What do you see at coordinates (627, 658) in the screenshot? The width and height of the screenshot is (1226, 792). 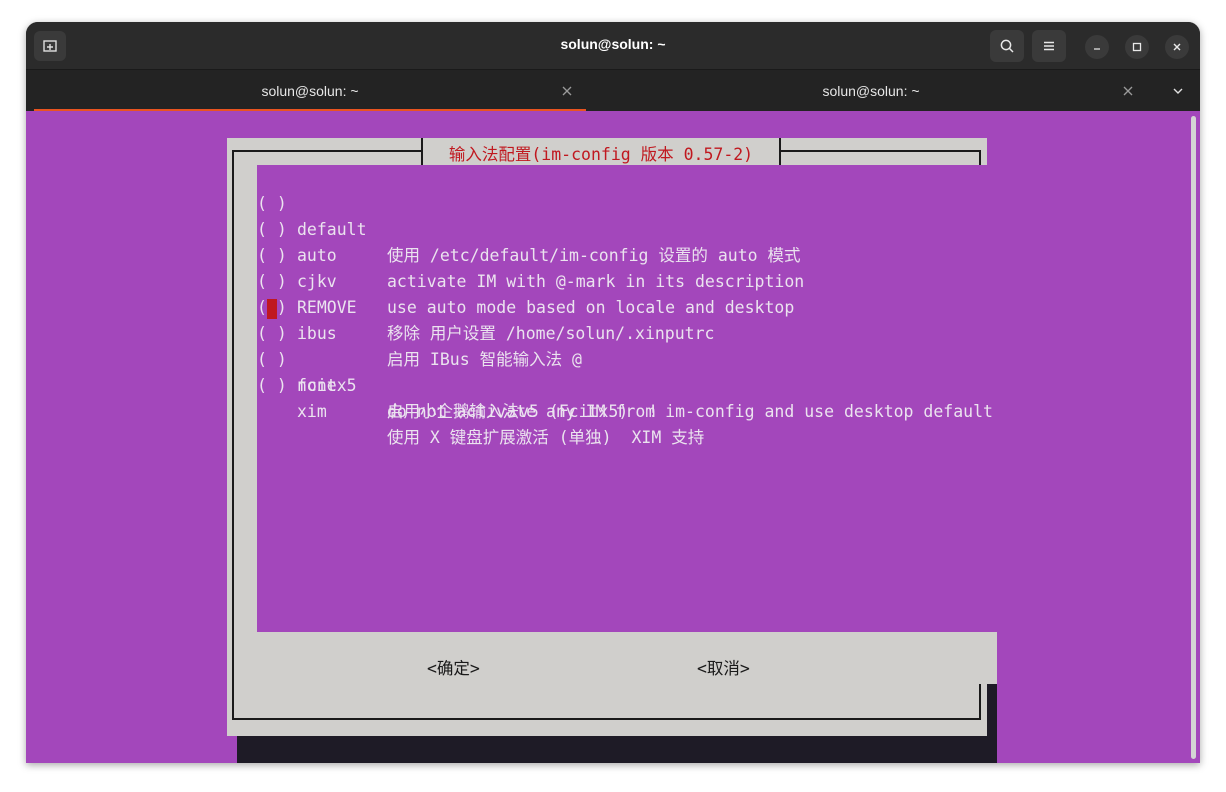 I see `dialog-buttons: <确定> <取消>` at bounding box center [627, 658].